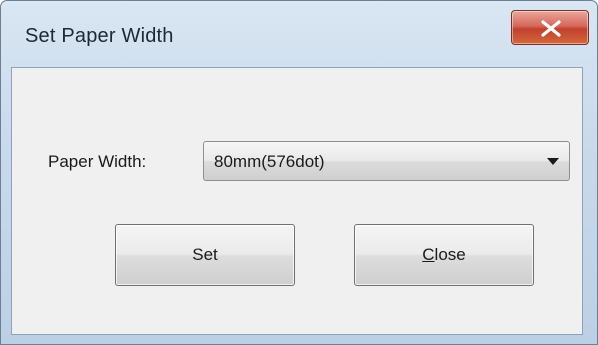  I want to click on paper-width-selected-value: 80mm(576dot), so click(269, 161).